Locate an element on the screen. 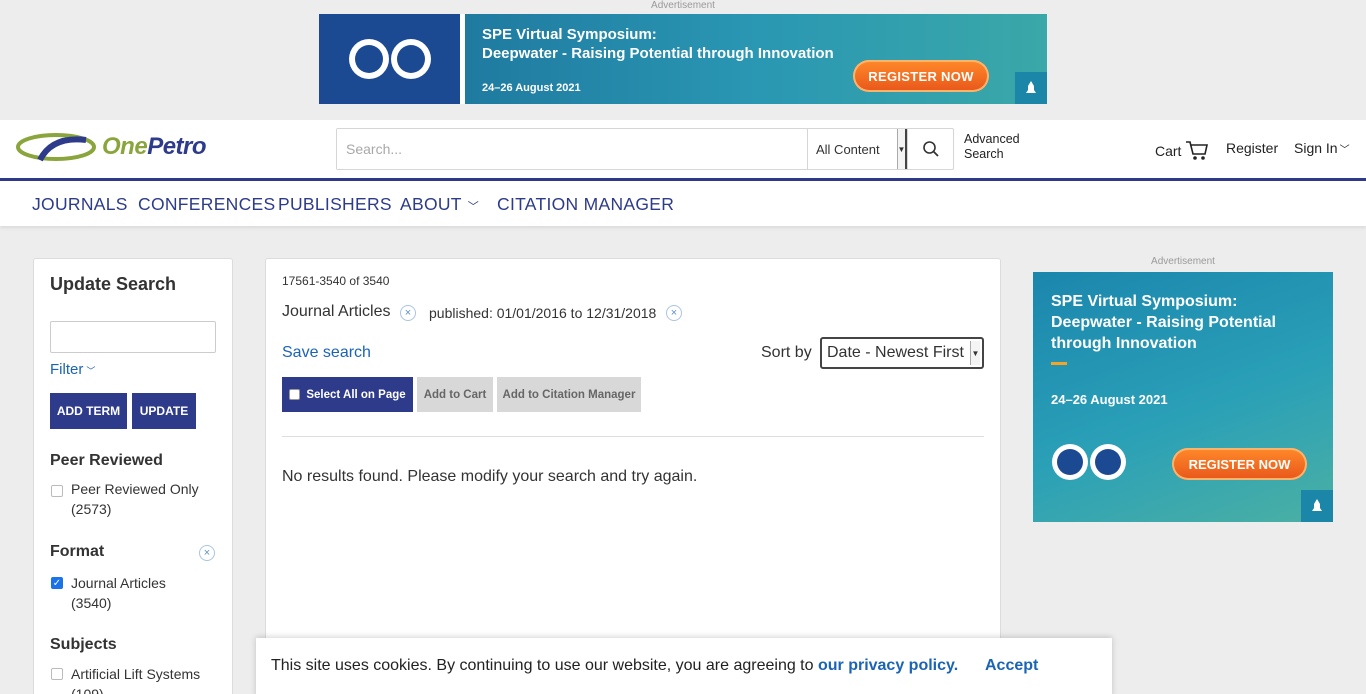  select-all-checkbox is located at coordinates (295, 394).